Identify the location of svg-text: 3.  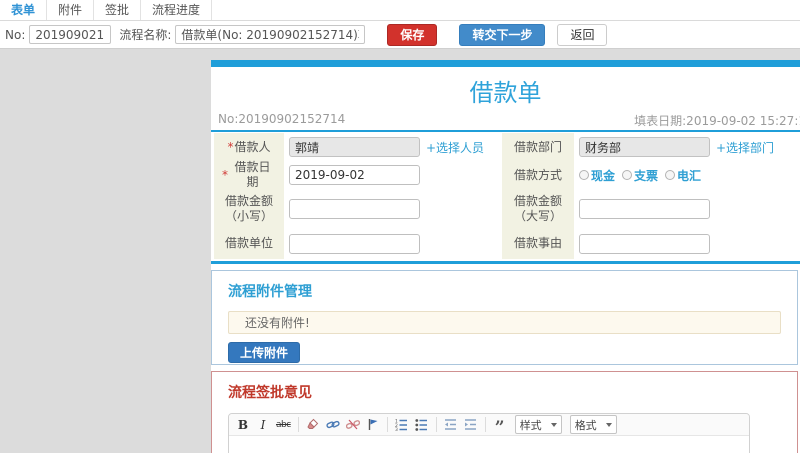
(396, 429).